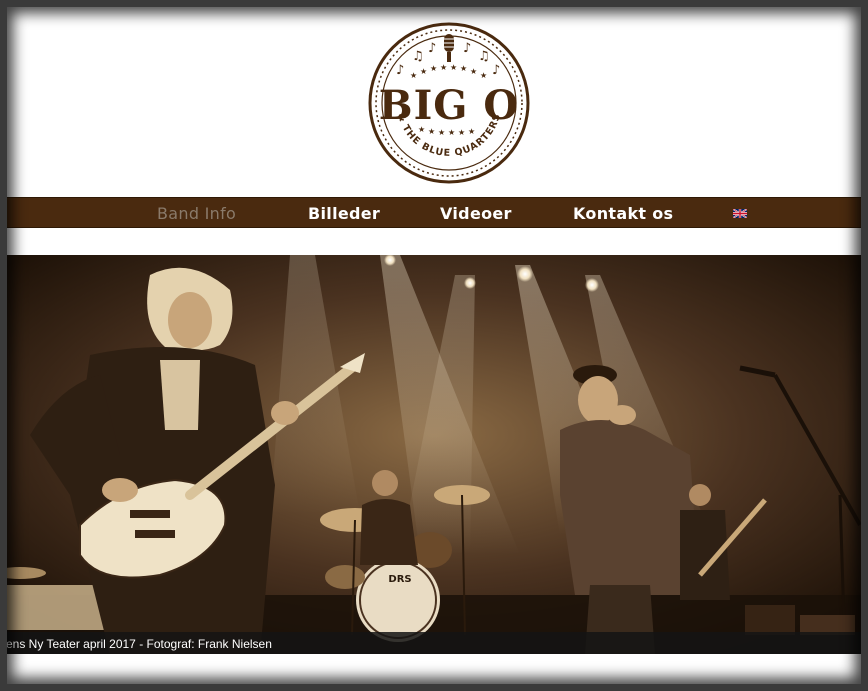  I want to click on nav-item-videoer: Videoer, so click(476, 214).